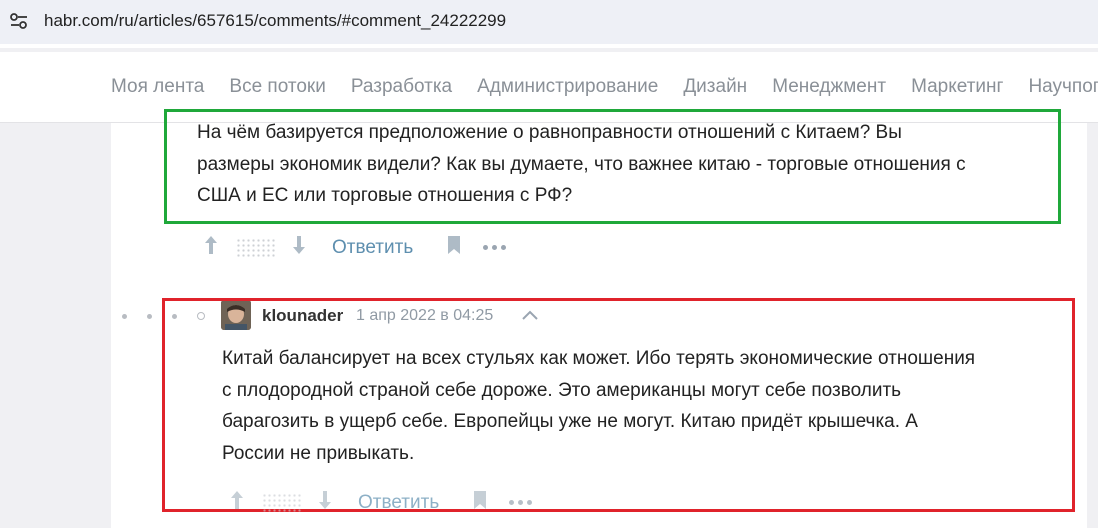 This screenshot has width=1098, height=528. Describe the element at coordinates (277, 87) in the screenshot. I see `nav-item-all-streams: Все потоки` at that location.